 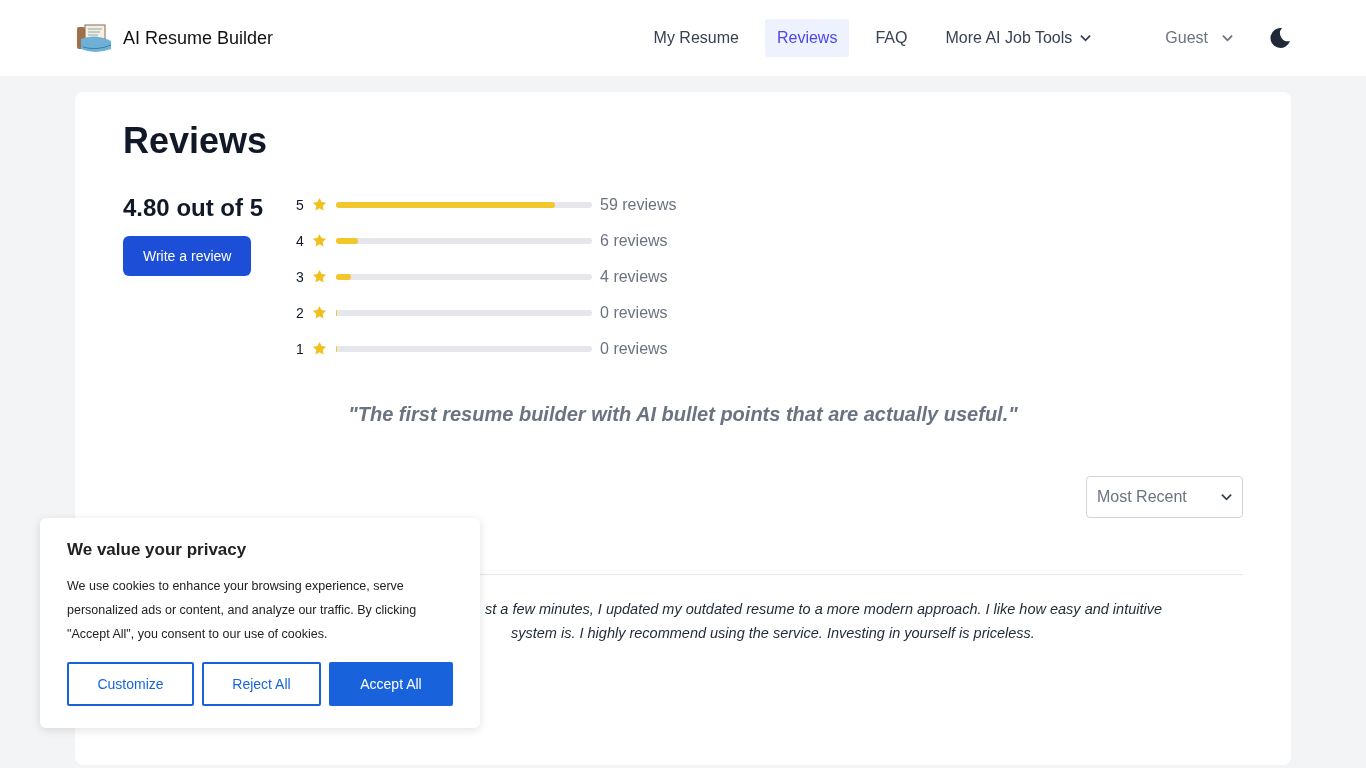 I want to click on nav-link: FAQ, so click(x=891, y=38).